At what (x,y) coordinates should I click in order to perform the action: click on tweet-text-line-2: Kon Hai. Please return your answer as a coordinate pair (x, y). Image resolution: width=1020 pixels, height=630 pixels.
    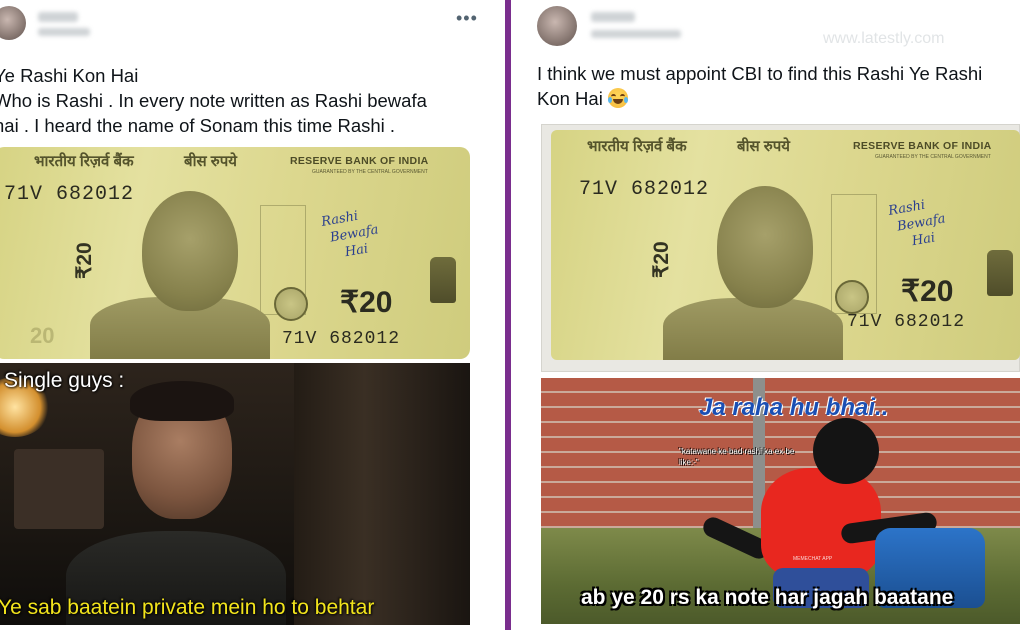
    Looking at the image, I should click on (570, 98).